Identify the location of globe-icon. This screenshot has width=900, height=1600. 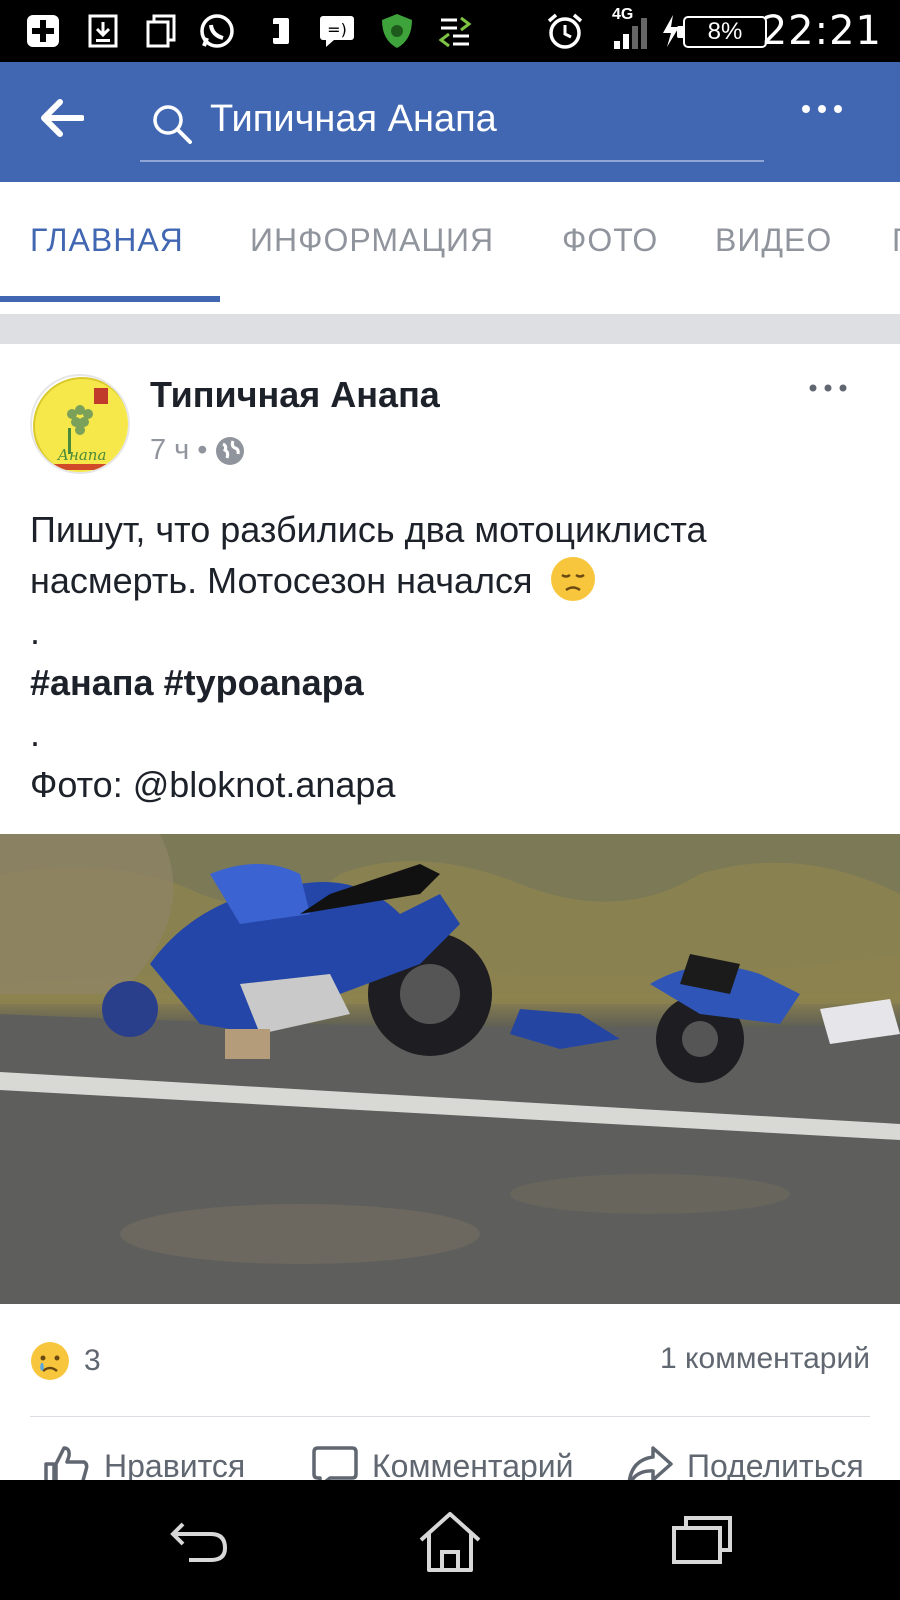
(230, 450).